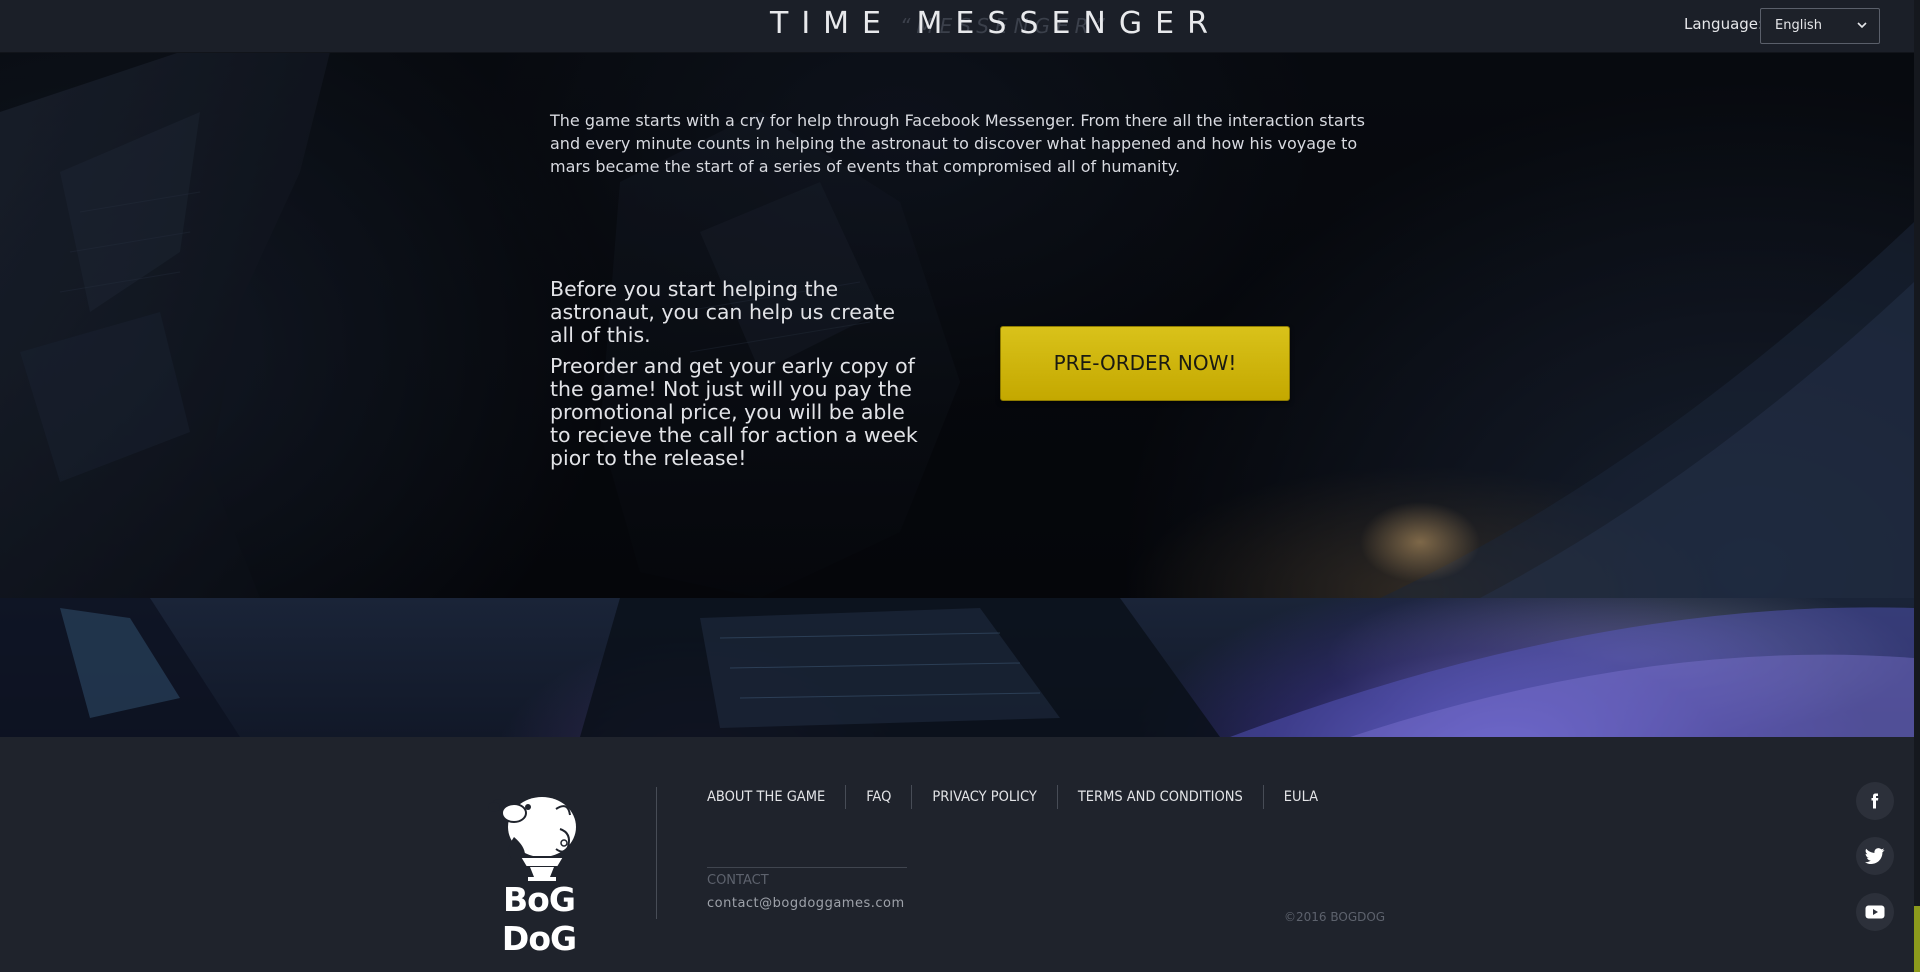 The height and width of the screenshot is (972, 1920). I want to click on facebook-button, so click(1875, 801).